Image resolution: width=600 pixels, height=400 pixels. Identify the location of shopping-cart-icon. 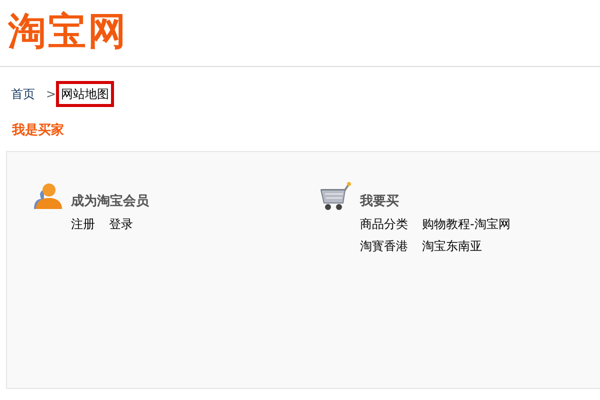
(336, 197).